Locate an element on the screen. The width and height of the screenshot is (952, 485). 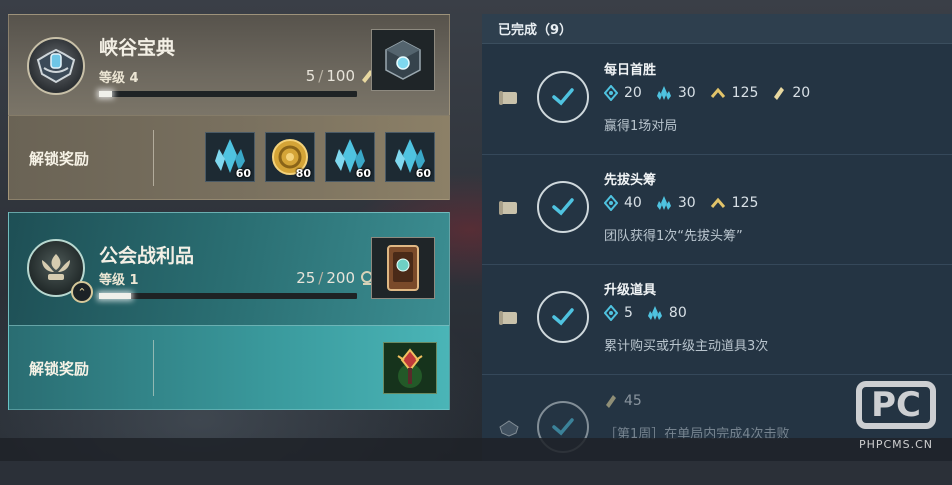
mission-rewards: 40 30 125 is located at coordinates (681, 203).